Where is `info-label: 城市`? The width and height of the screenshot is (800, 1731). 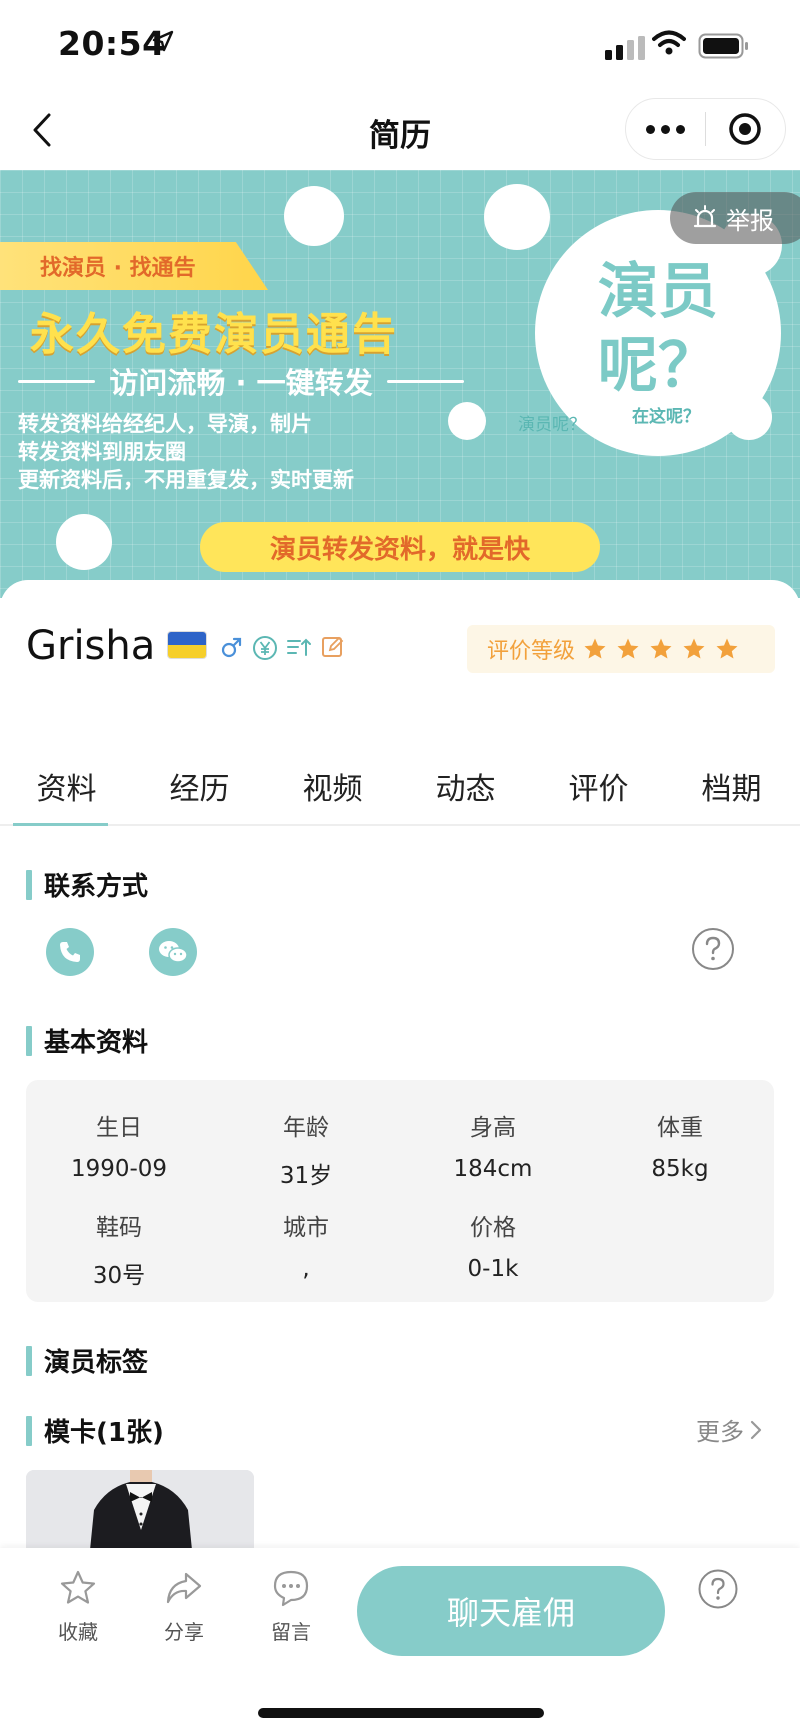
info-label: 城市 is located at coordinates (306, 1228).